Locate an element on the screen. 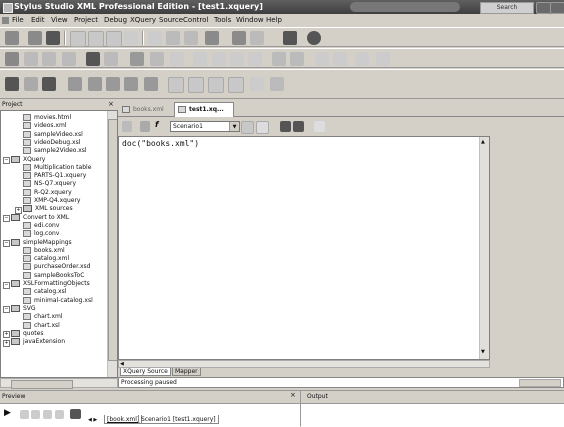 This screenshot has height=427, width=564. close-icon is located at coordinates (557, 8).